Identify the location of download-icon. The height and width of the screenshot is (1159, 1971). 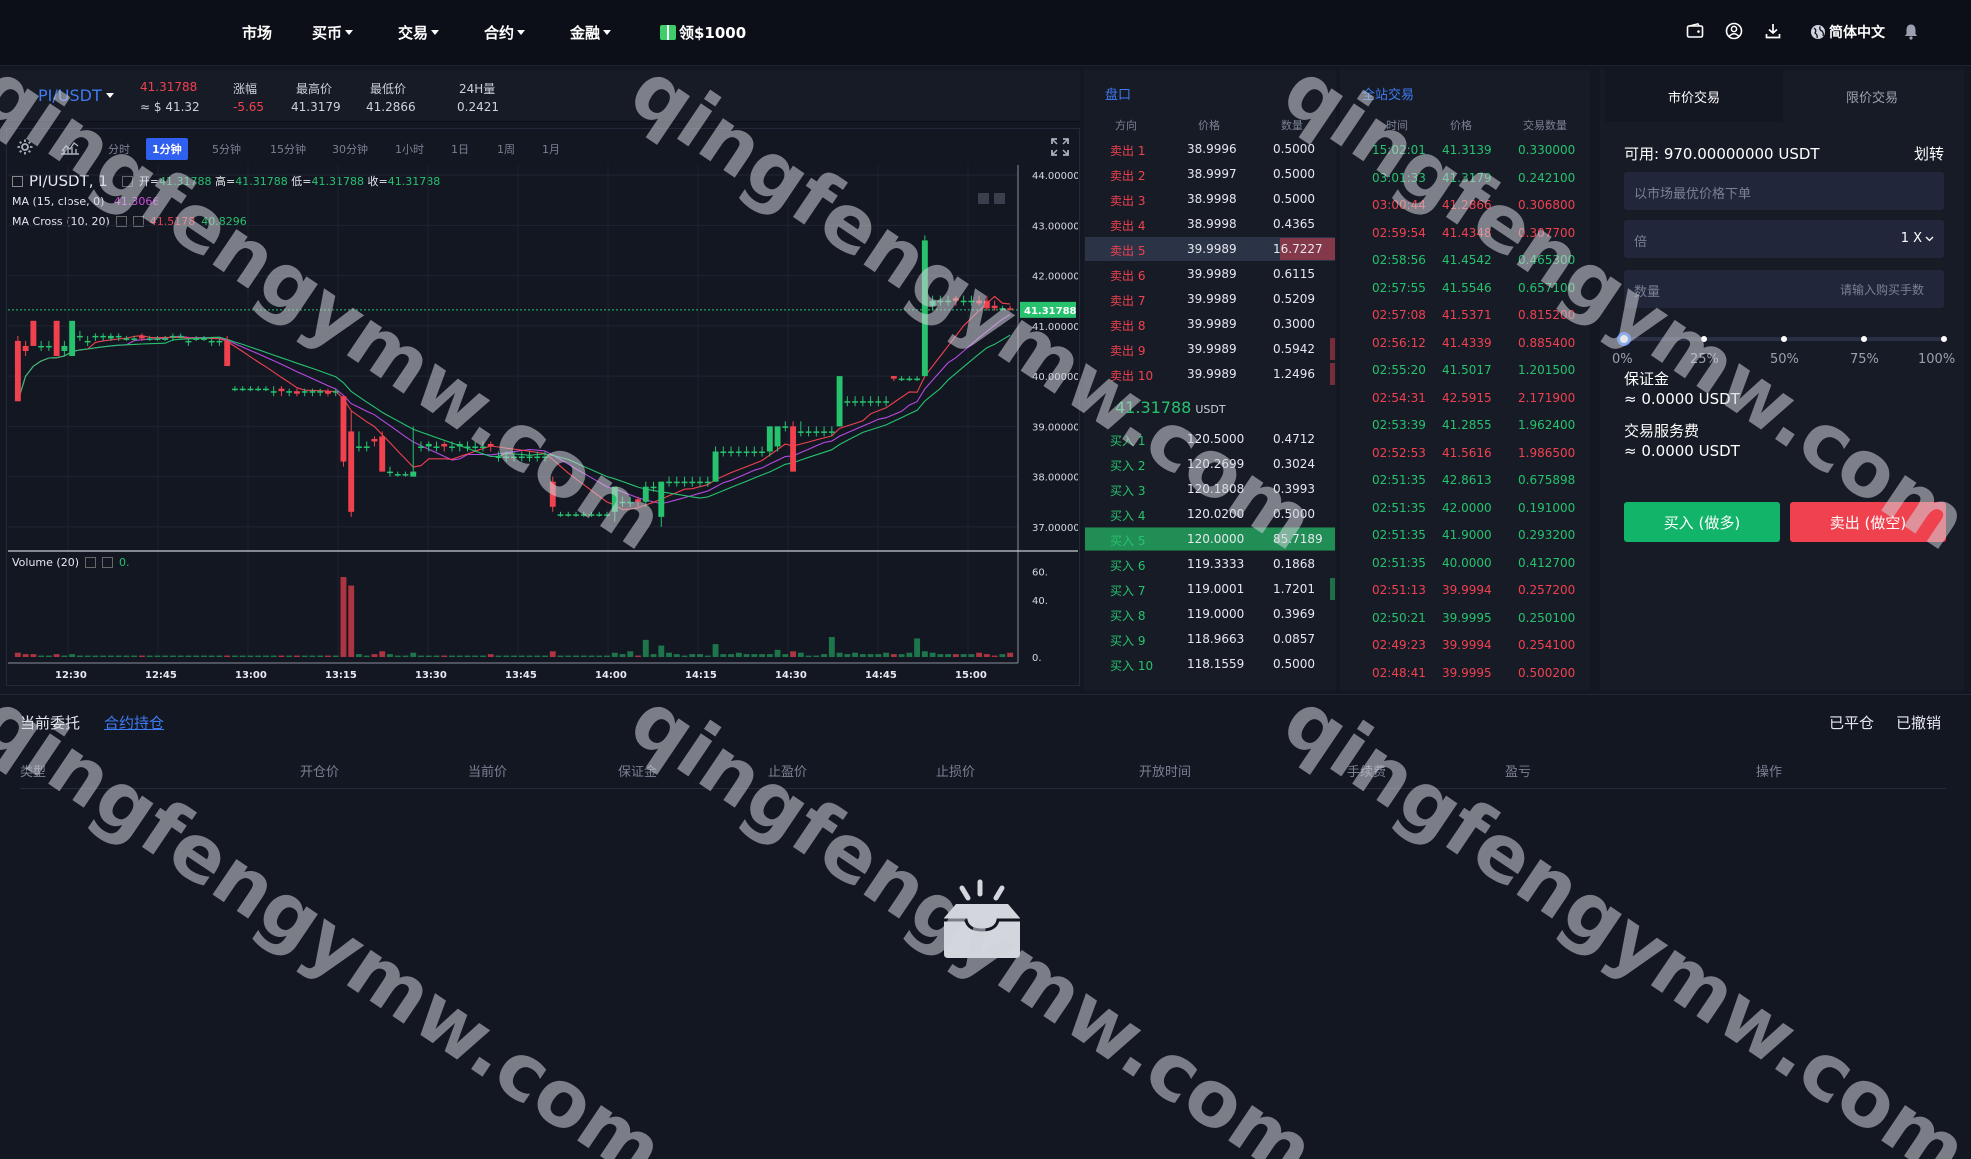
(1773, 31).